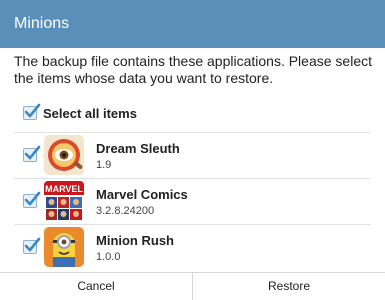 This screenshot has width=385, height=300. What do you see at coordinates (64, 247) in the screenshot?
I see `minion-rush-icon` at bounding box center [64, 247].